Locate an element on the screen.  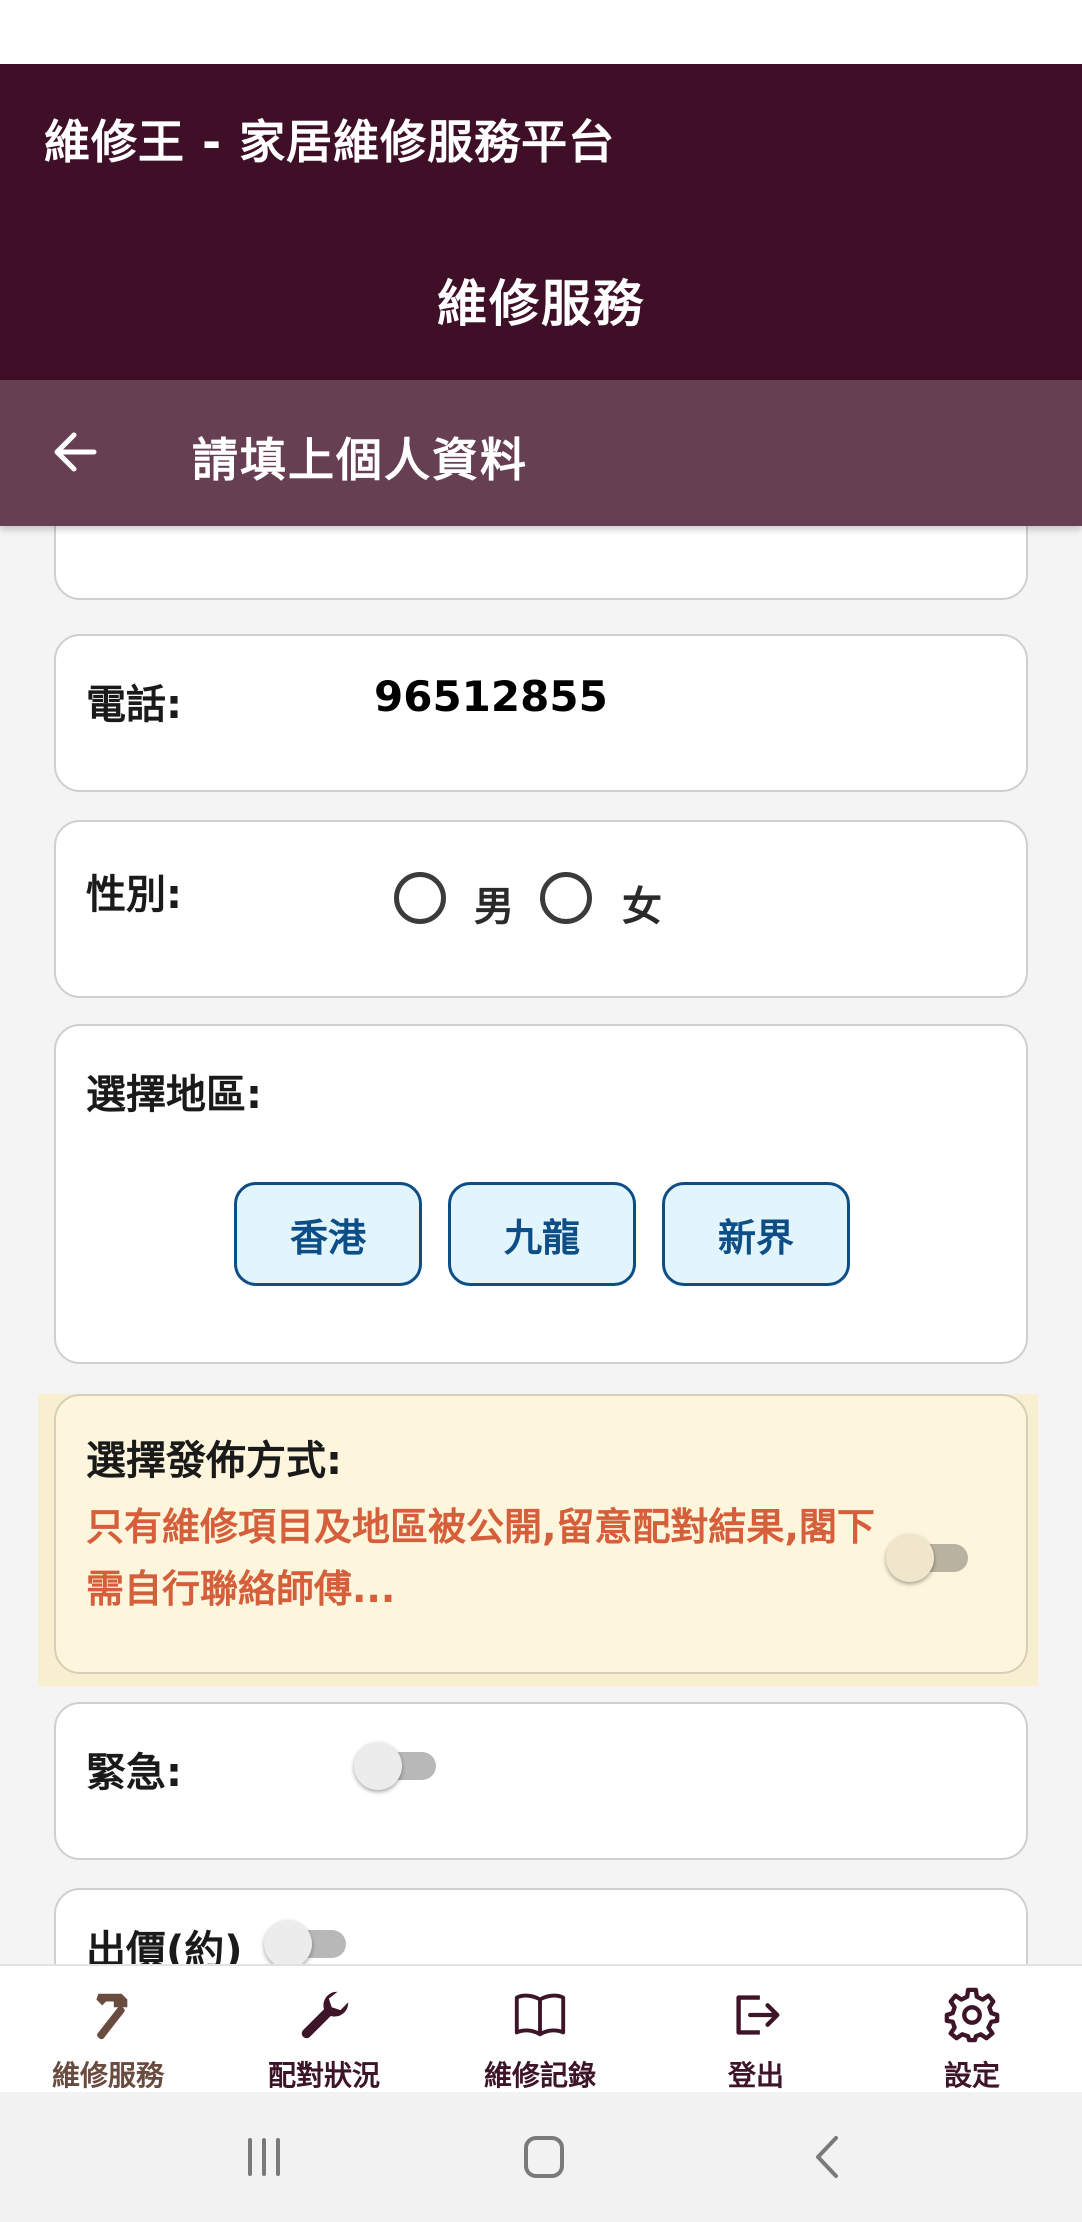
nav-match-status-label: 配對狀況 is located at coordinates (323, 2075).